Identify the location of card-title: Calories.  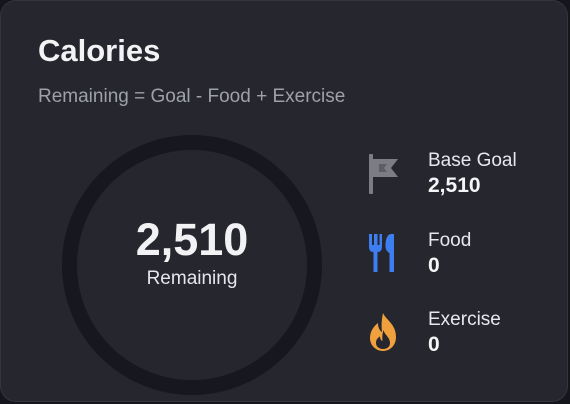
(99, 50).